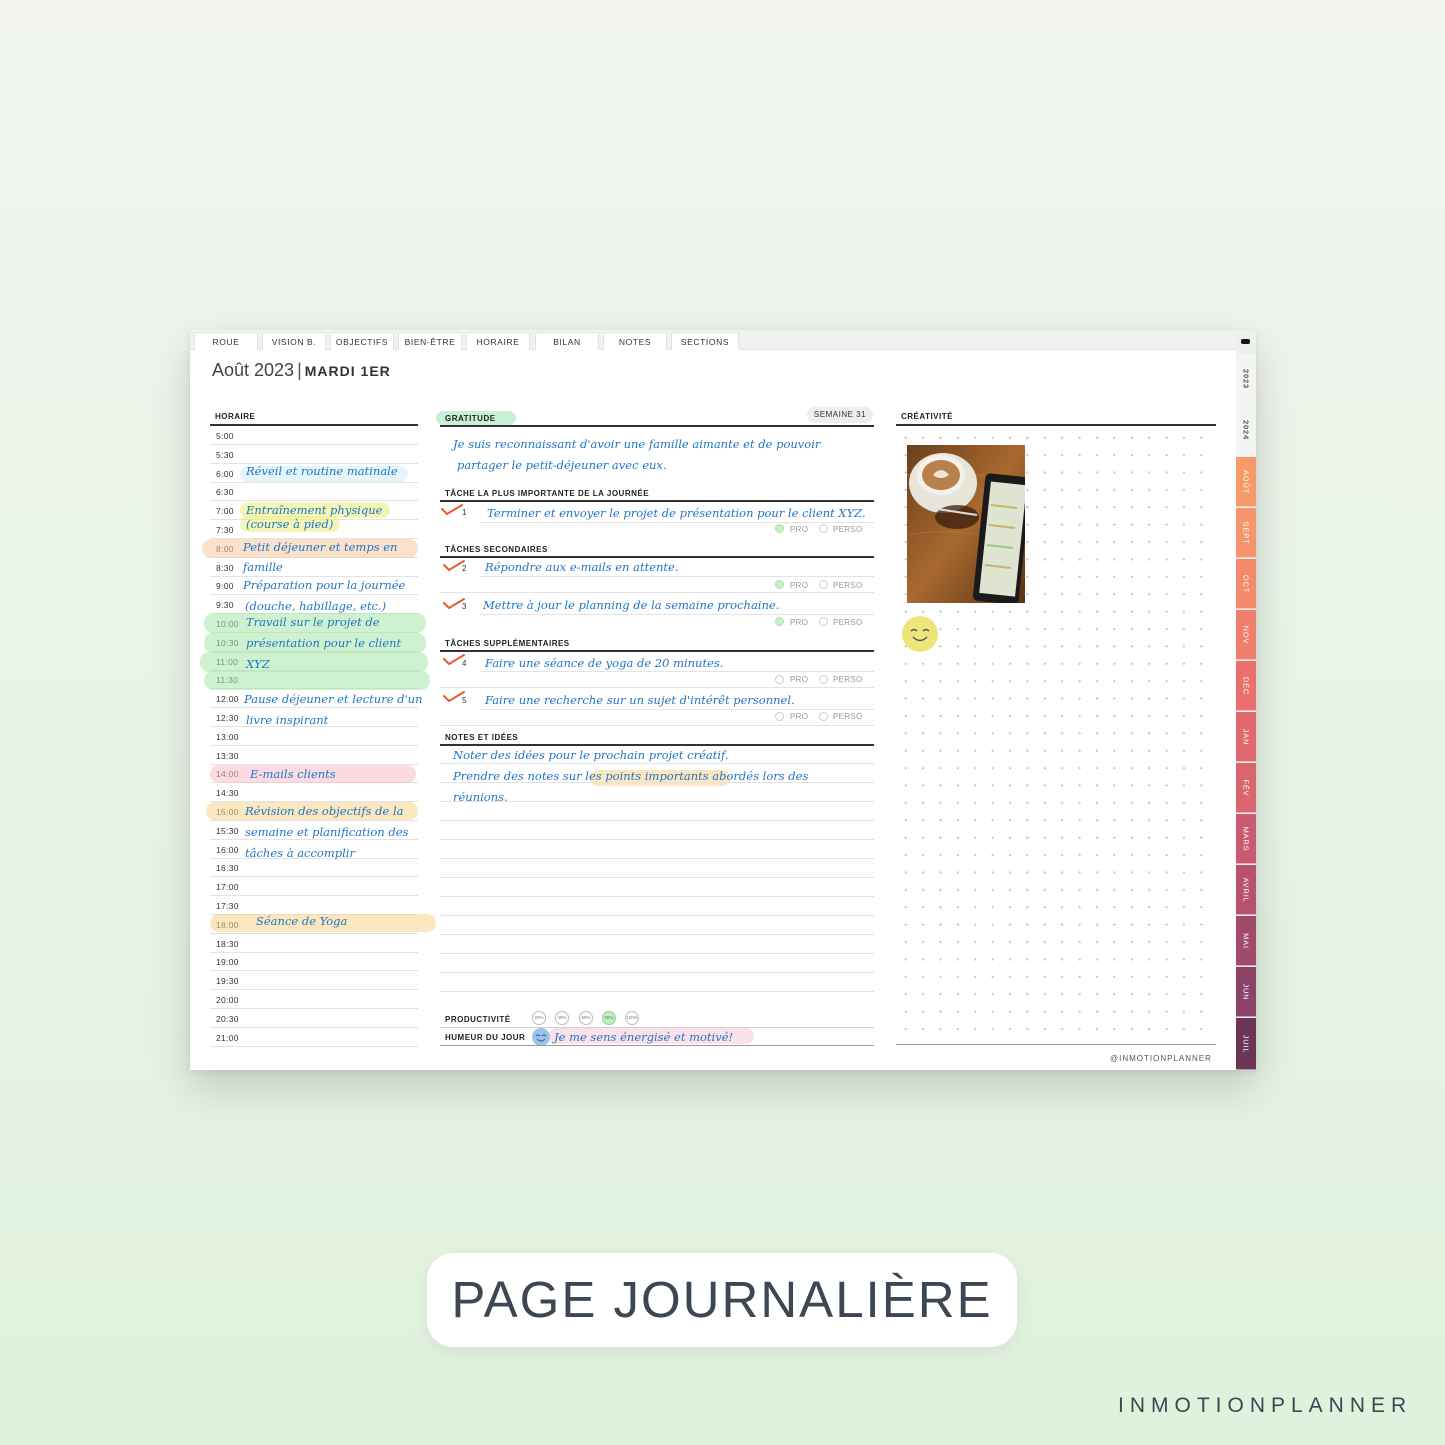  What do you see at coordinates (482, 737) in the screenshot?
I see `notes-heading: NOTES ET IDÉES` at bounding box center [482, 737].